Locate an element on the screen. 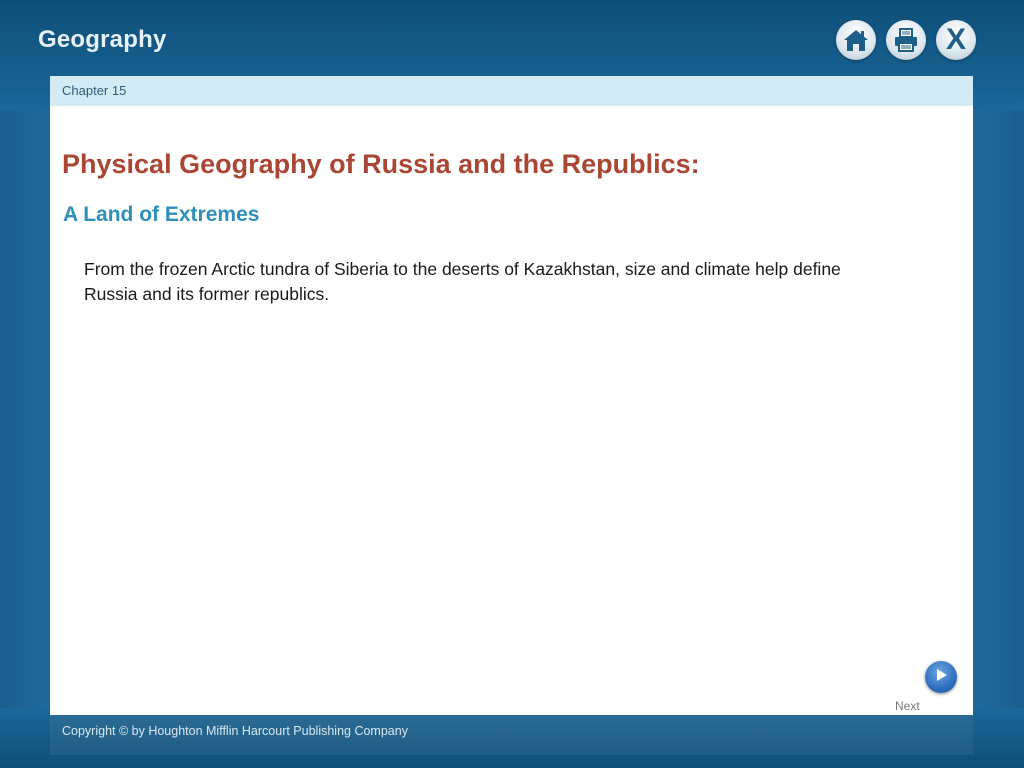  app-title: Geography is located at coordinates (102, 39).